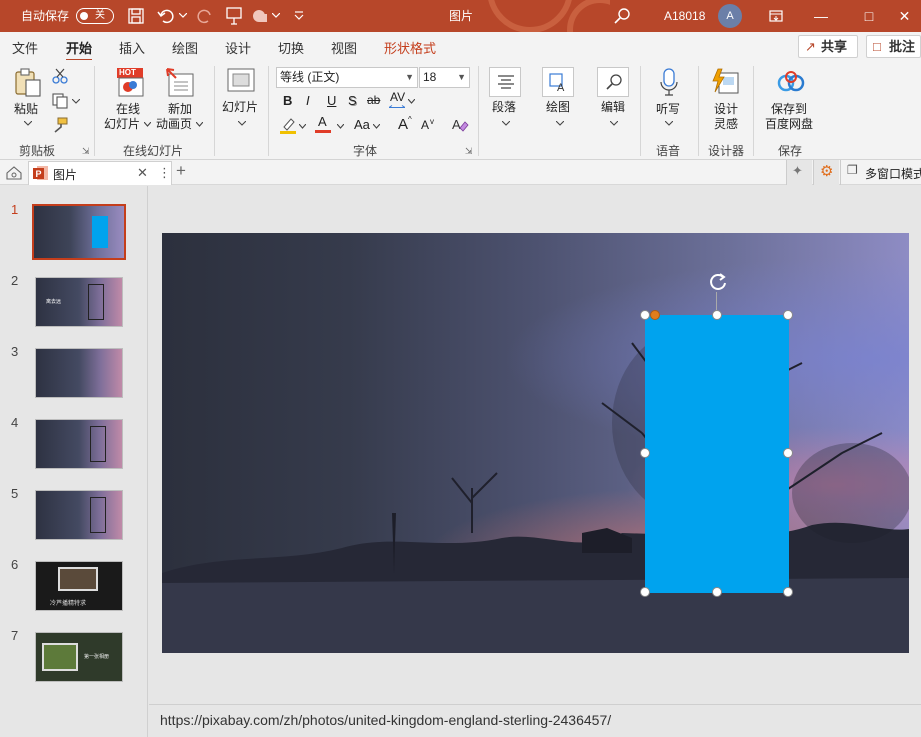 The image size is (921, 737). What do you see at coordinates (238, 47) in the screenshot?
I see `tab-design: 设计` at bounding box center [238, 47].